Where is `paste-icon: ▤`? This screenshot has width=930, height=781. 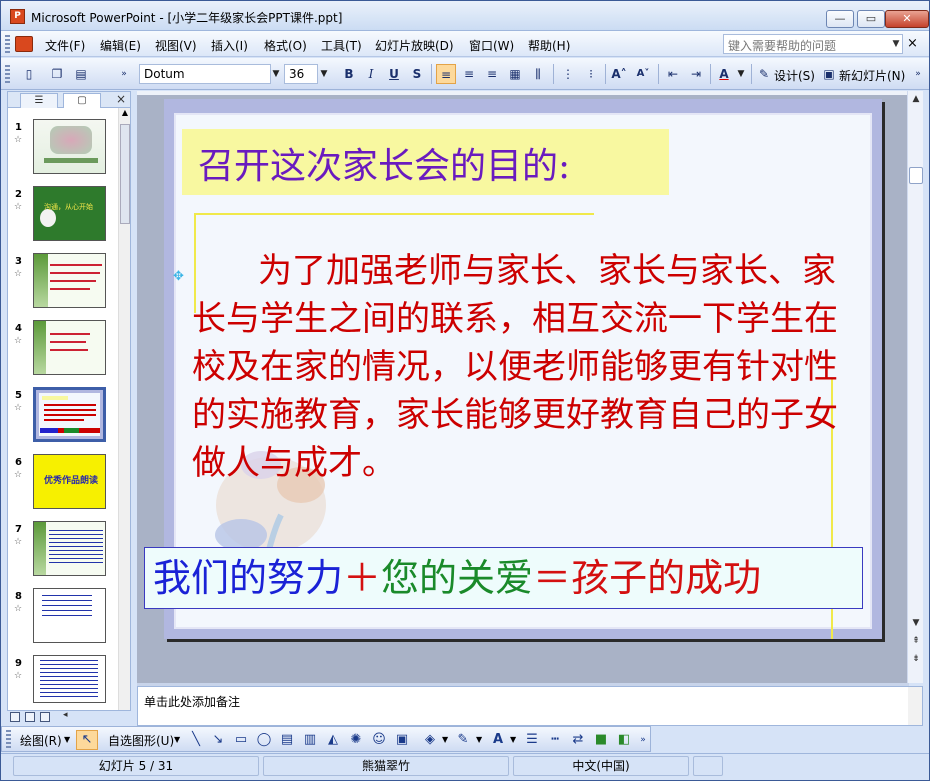 paste-icon: ▤ is located at coordinates (81, 74).